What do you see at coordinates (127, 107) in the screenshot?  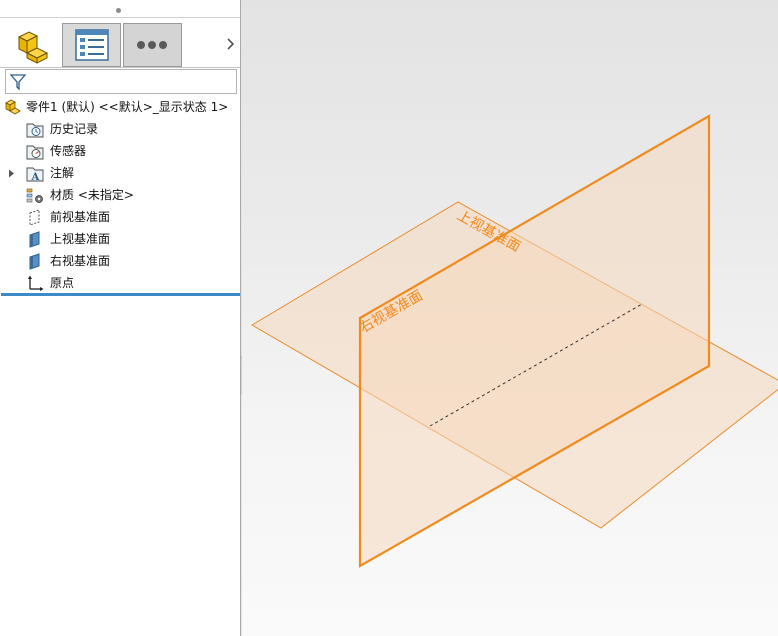 I see `tree-root-label: 零件1 (默认) <<默认>_显示状态 1>` at bounding box center [127, 107].